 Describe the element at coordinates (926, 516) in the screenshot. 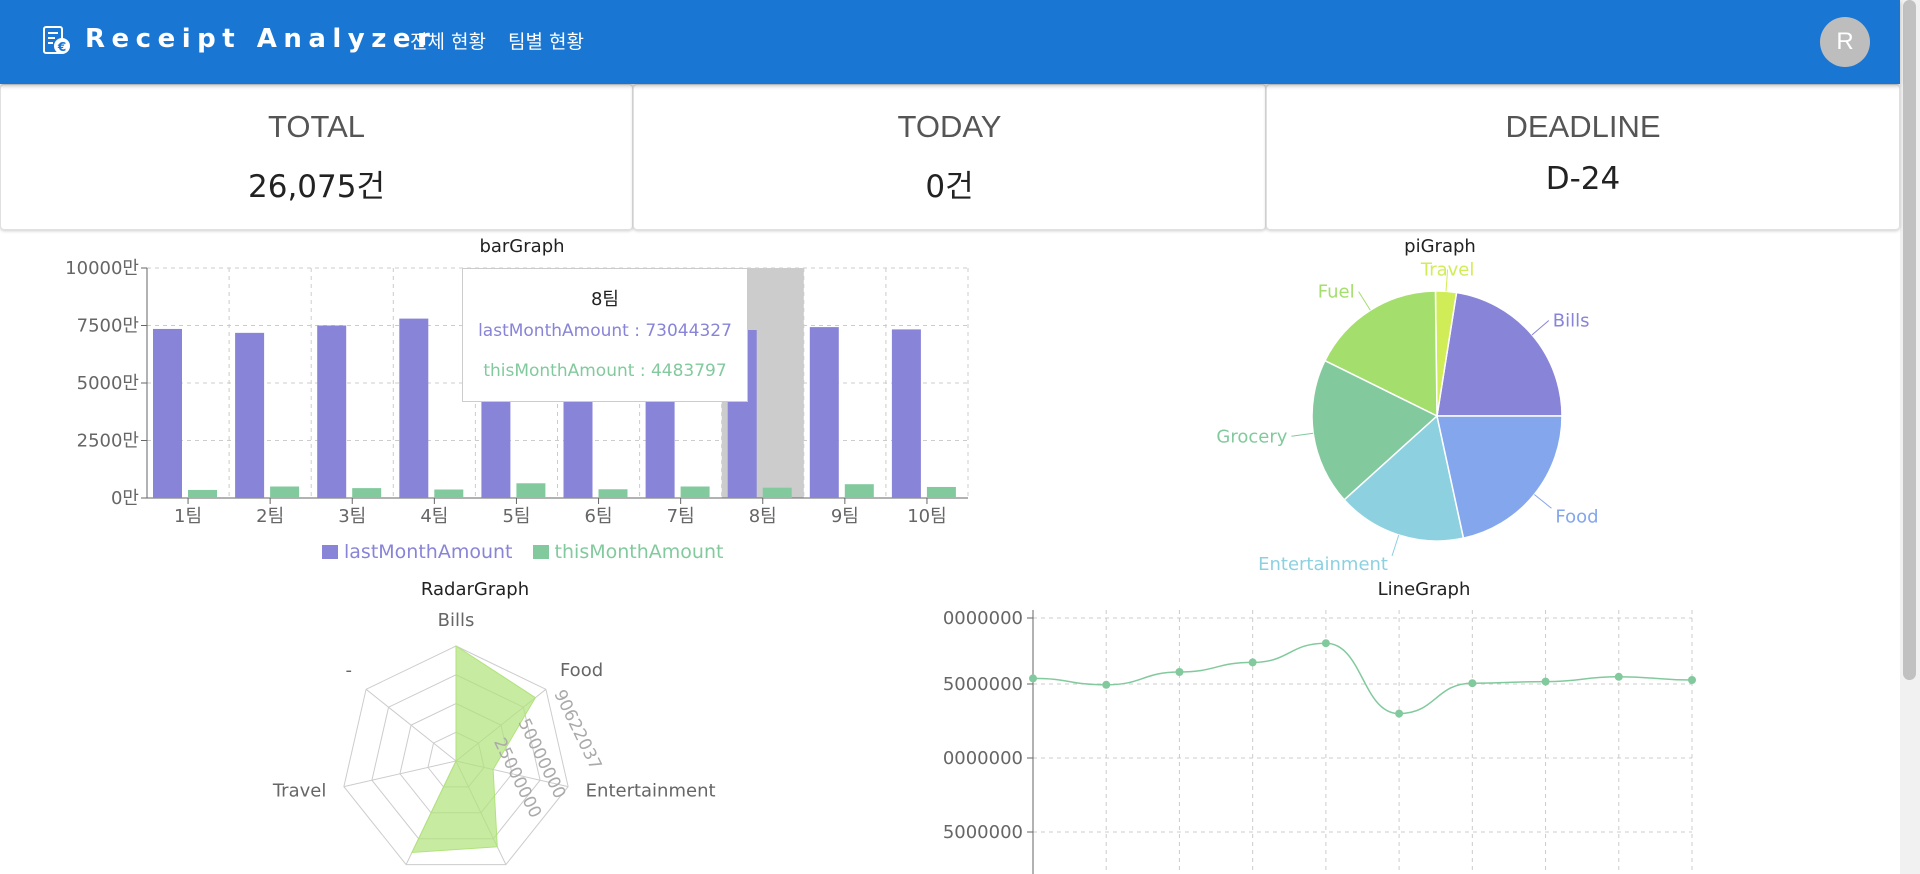

I see `x-tick-label: 10팀` at that location.